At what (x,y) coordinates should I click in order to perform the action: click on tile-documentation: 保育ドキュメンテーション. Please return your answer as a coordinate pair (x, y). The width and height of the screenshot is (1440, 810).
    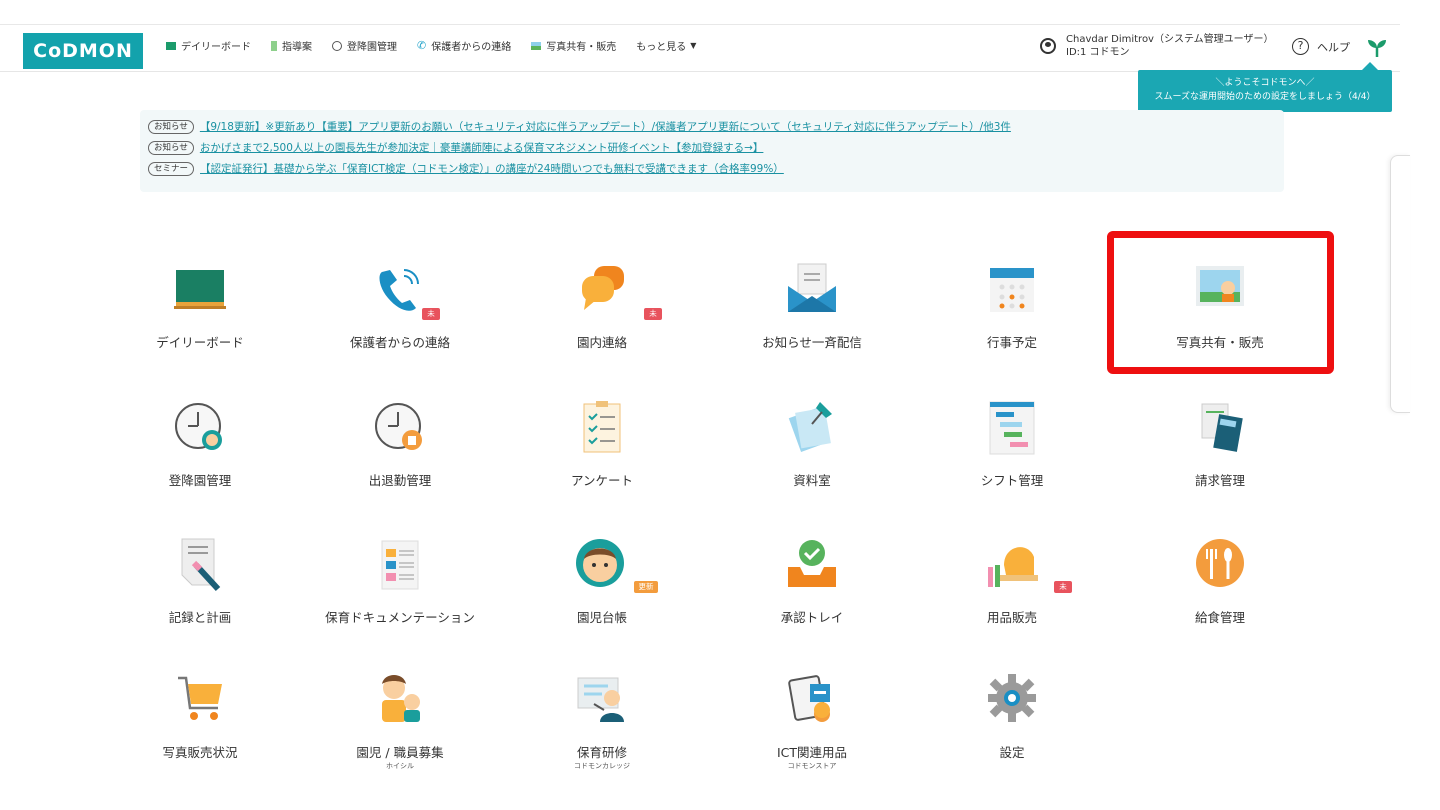
    Looking at the image, I should click on (400, 590).